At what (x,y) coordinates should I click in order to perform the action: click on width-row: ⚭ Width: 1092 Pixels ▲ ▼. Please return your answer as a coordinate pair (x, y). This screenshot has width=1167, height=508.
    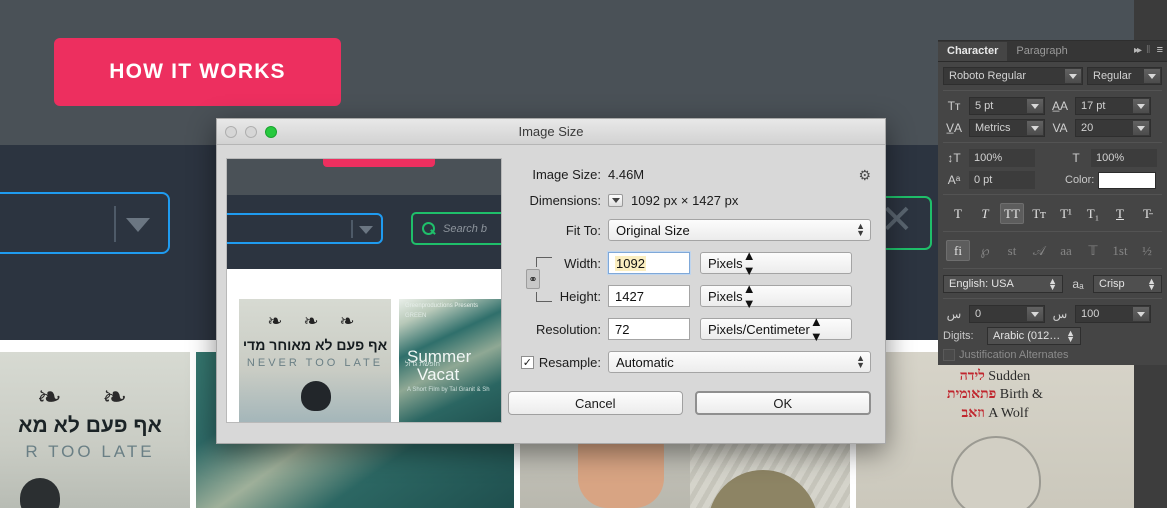
    Looking at the image, I should click on (689, 268).